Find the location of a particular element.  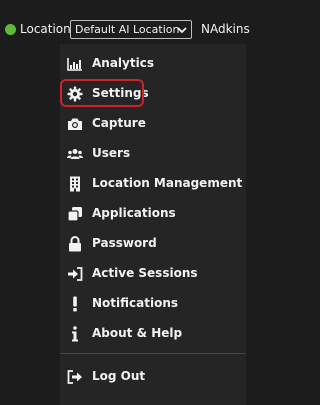

menu-item-location-management: Location Management is located at coordinates (153, 184).